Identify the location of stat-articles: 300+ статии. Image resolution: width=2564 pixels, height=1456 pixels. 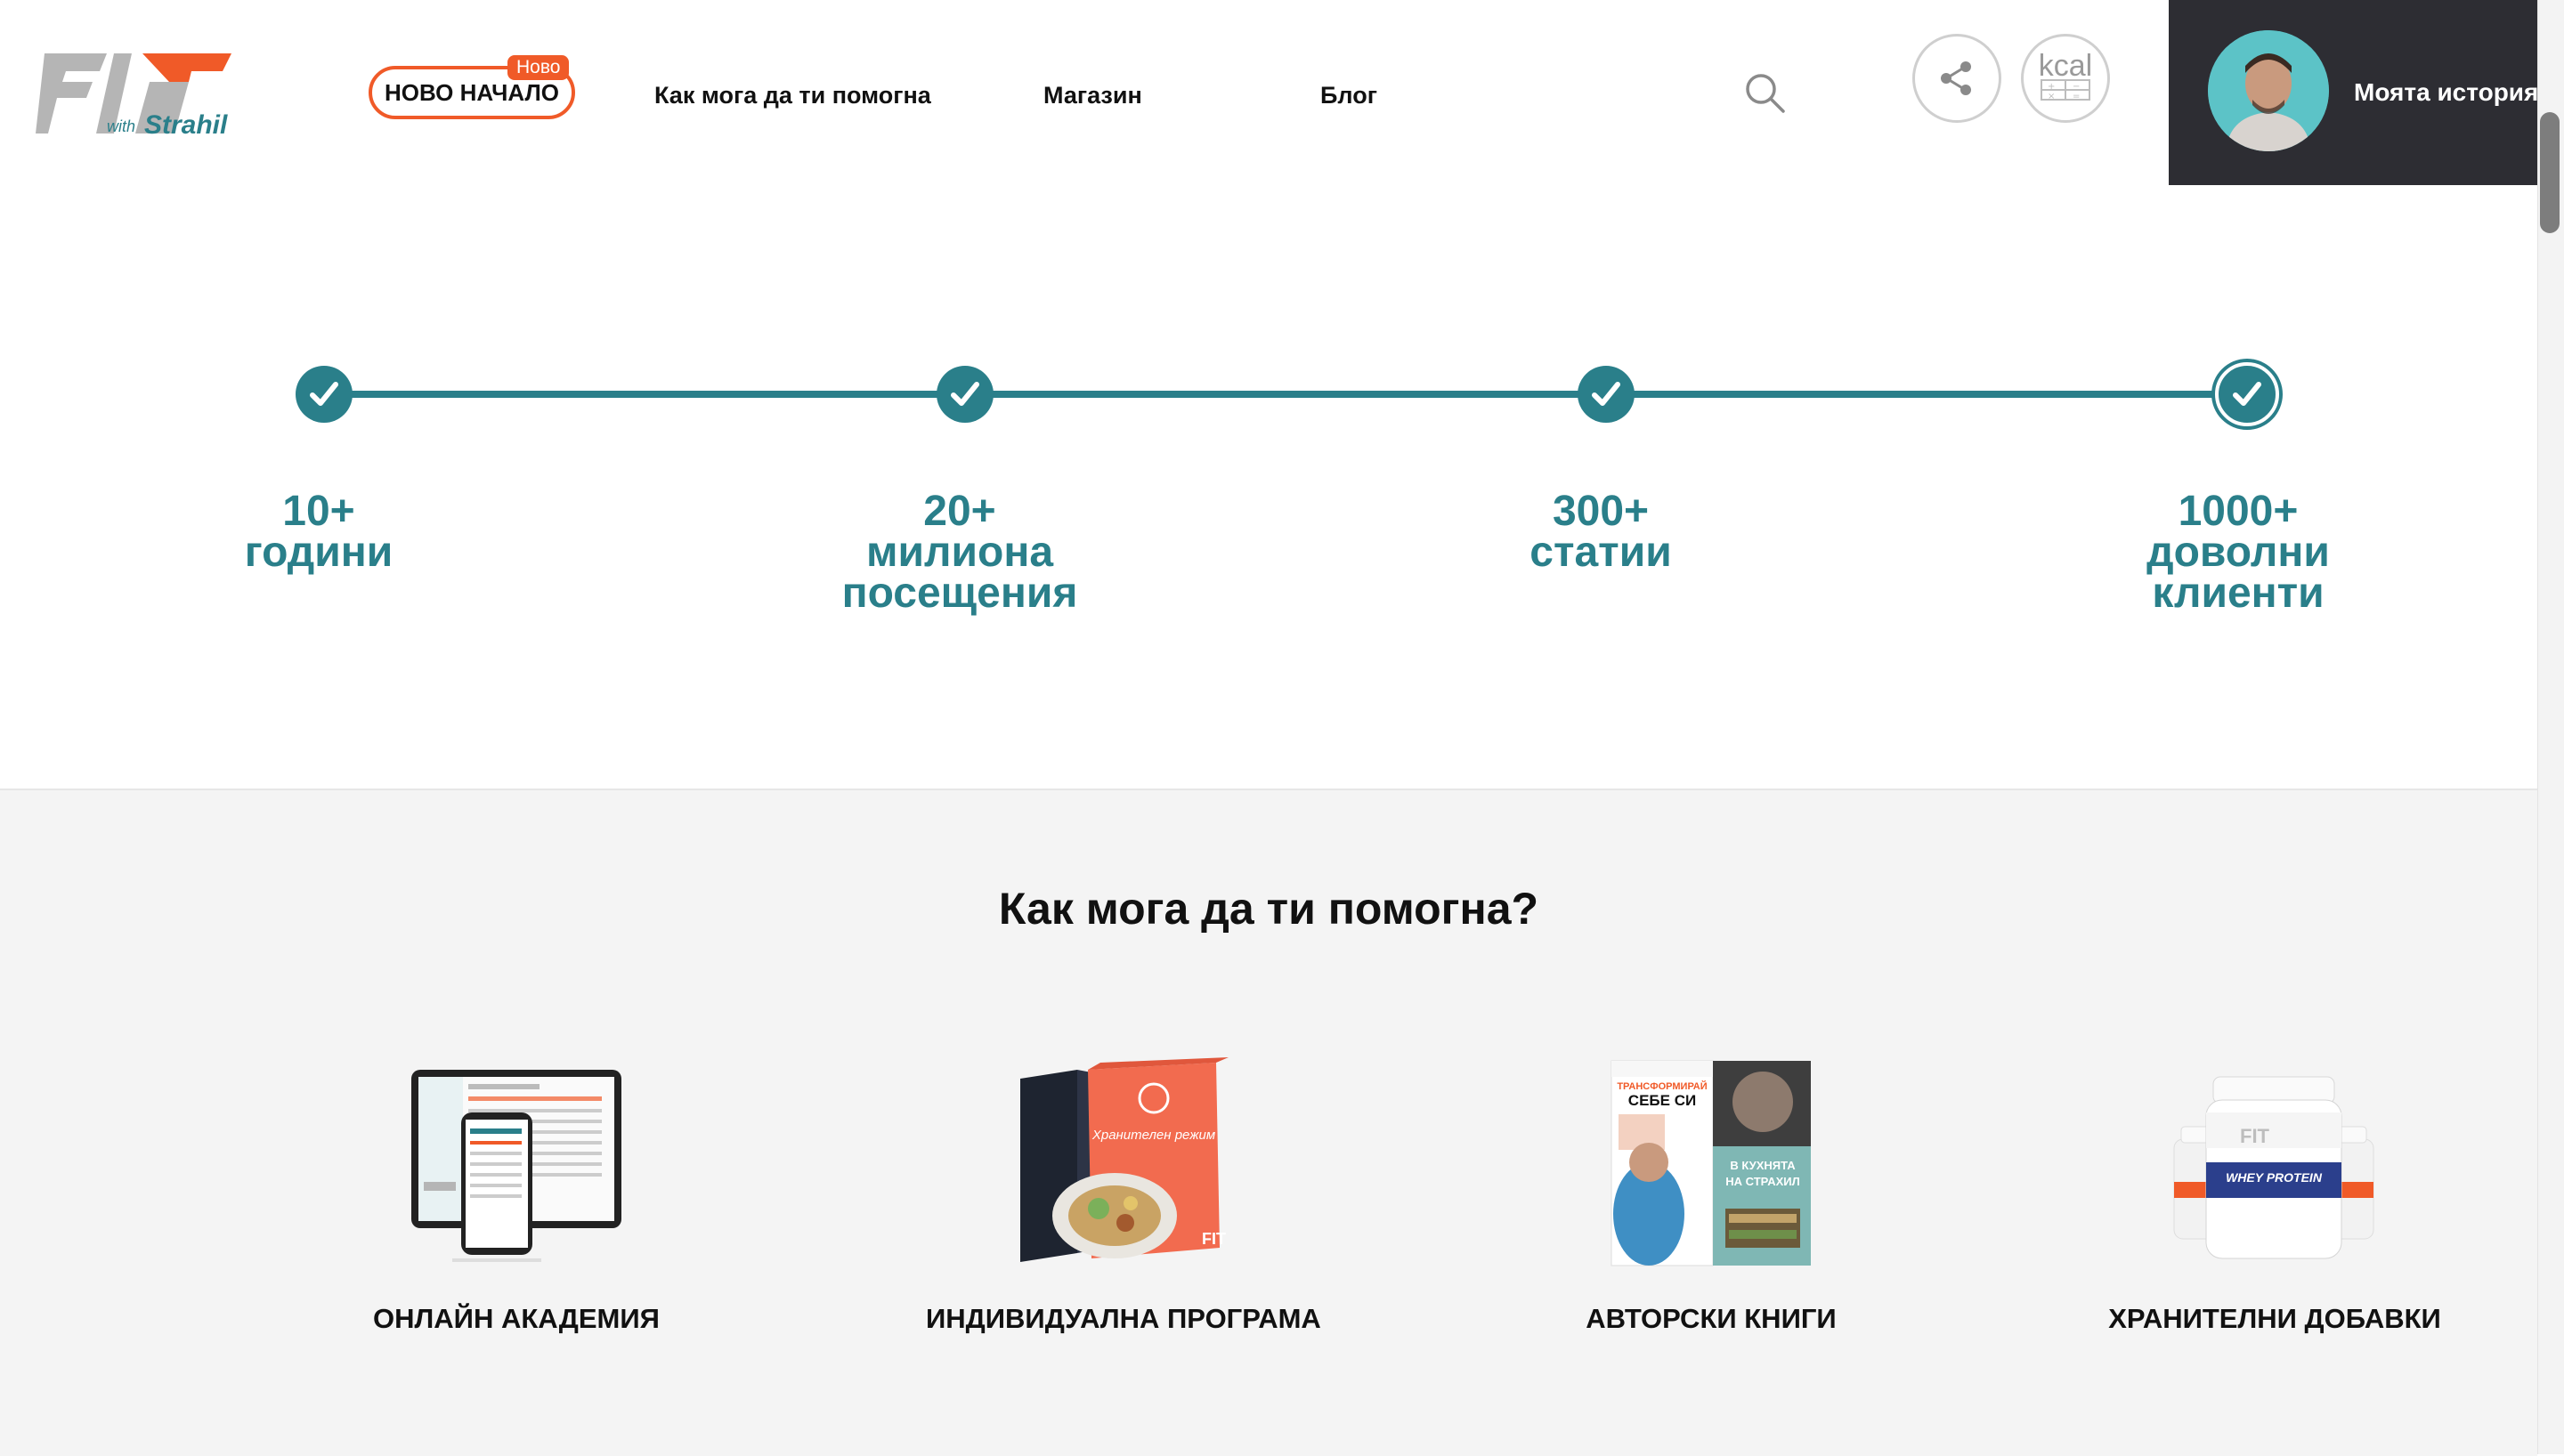
(1601, 532).